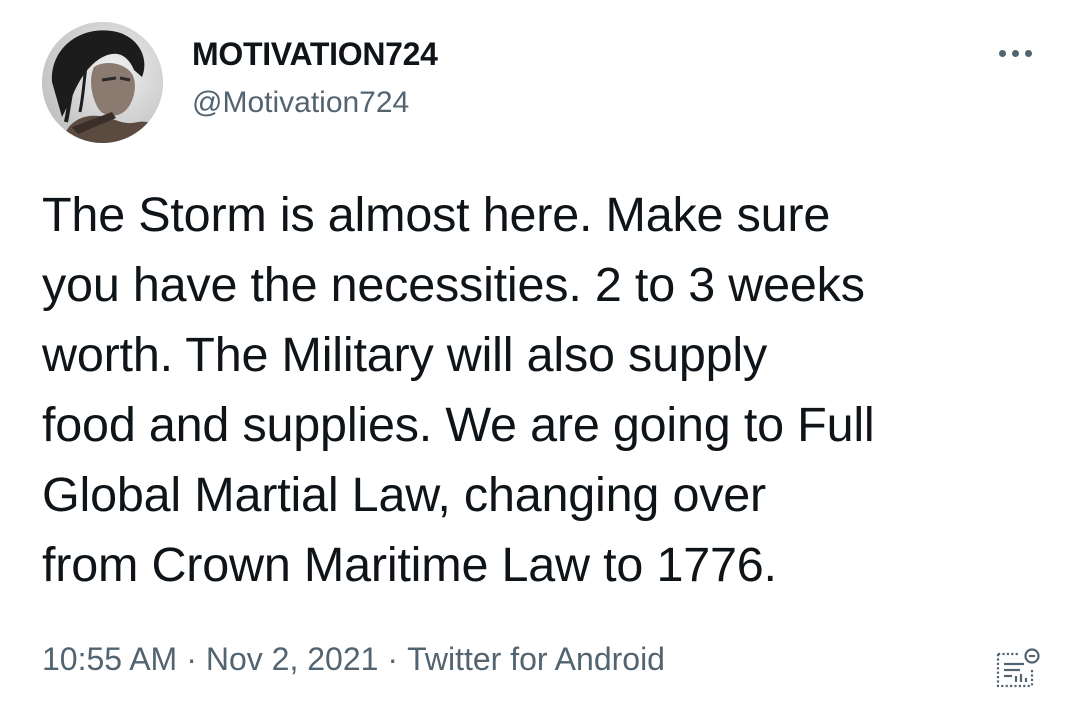 This screenshot has width=1080, height=717. Describe the element at coordinates (453, 285) in the screenshot. I see `tweet-text-line: you have the necessities. 2 to 3 weeks` at that location.